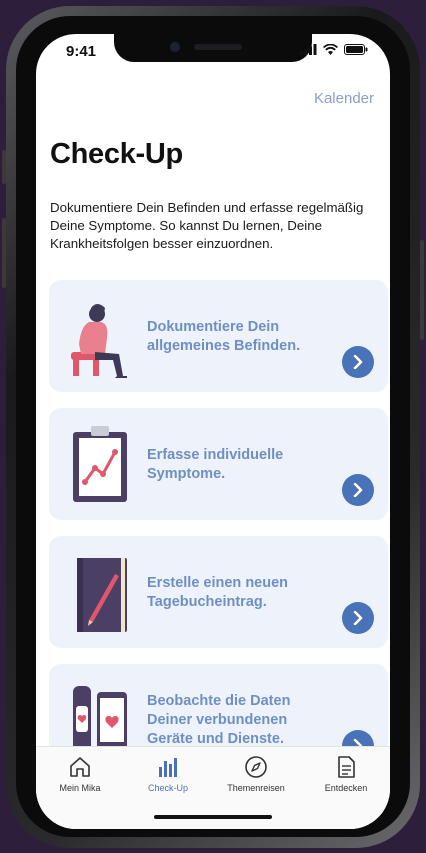  What do you see at coordinates (81, 51) in the screenshot?
I see `status-time: 9:41` at bounding box center [81, 51].